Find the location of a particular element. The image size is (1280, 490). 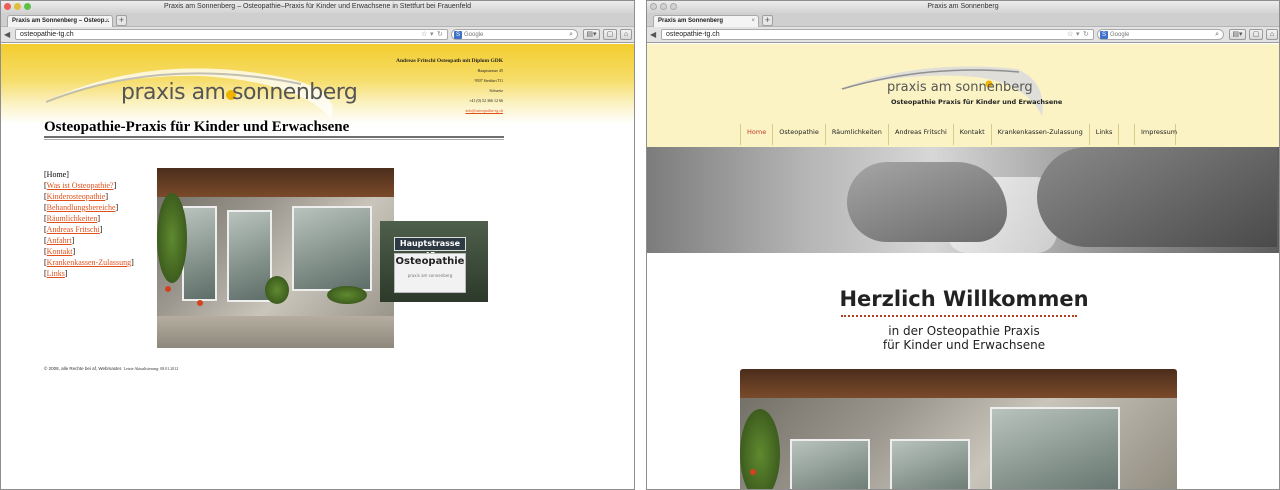

nav-item-link: [Krankenkassen-Zulassung] is located at coordinates (89, 262).